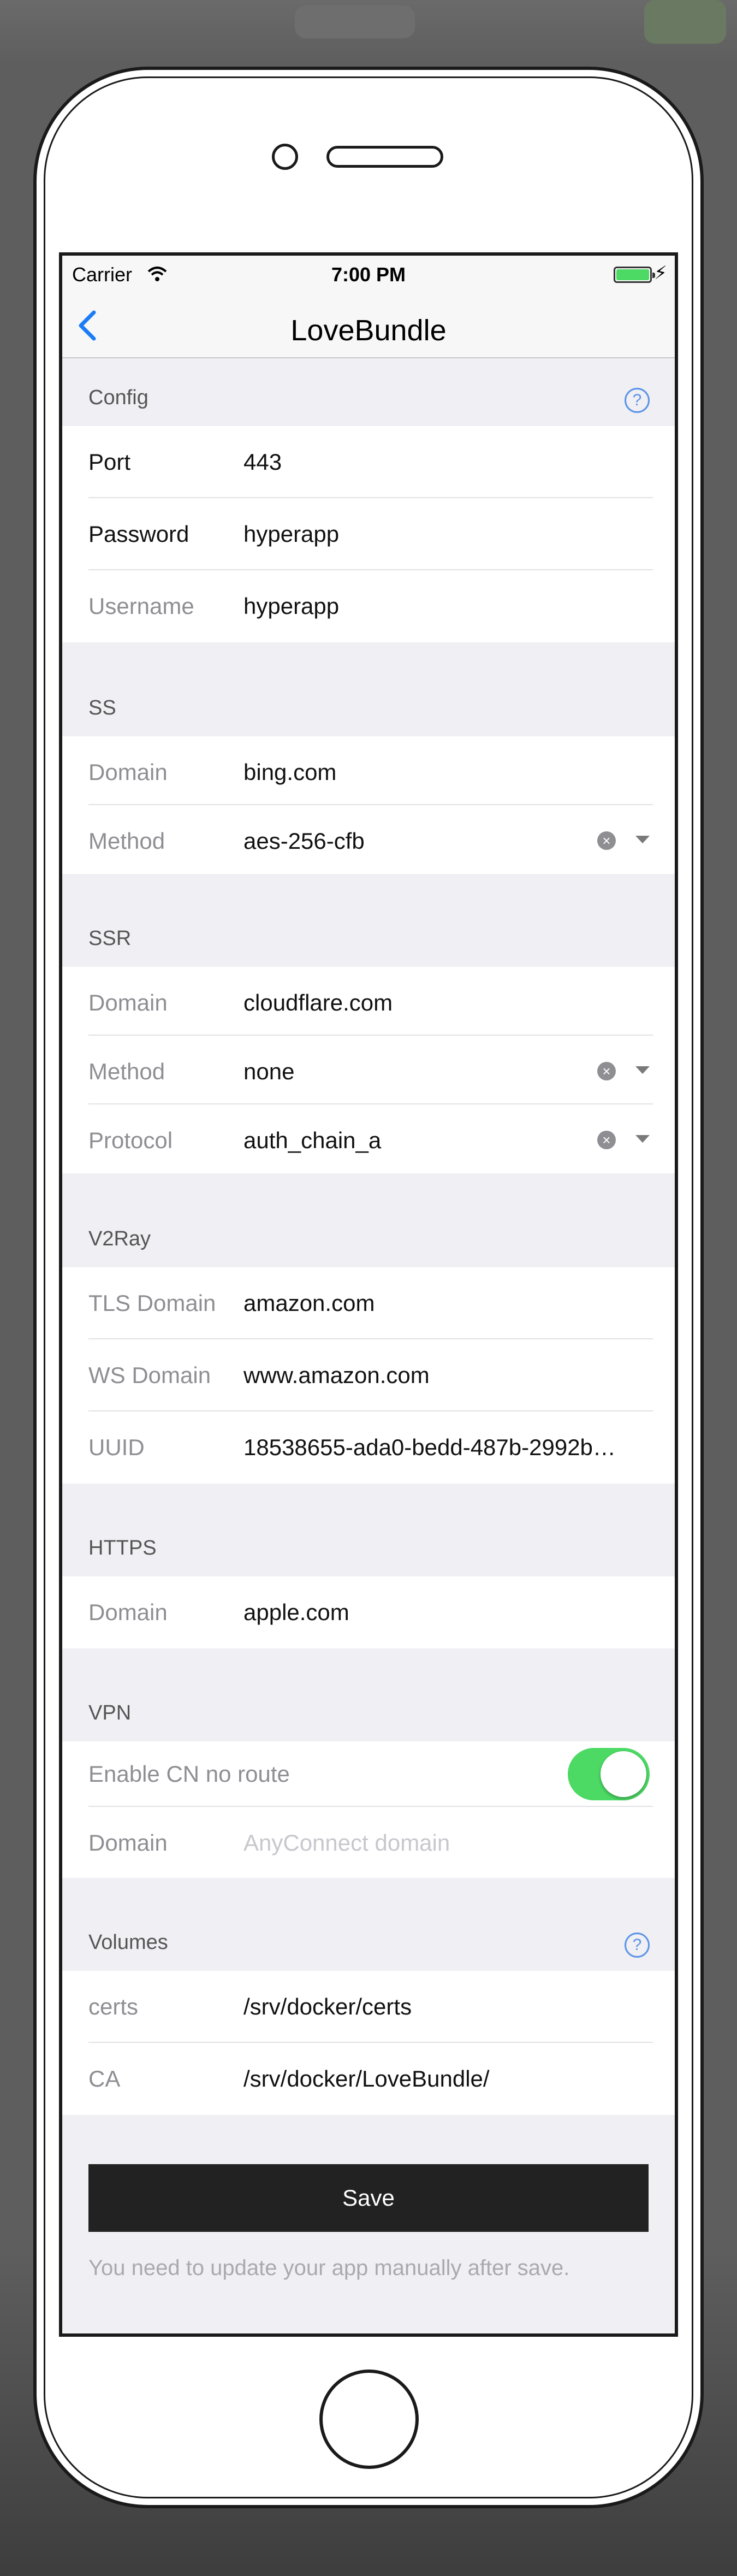 The image size is (737, 2576). I want to click on ca-field: /srv/docker/LoveBundle/, so click(445, 2079).